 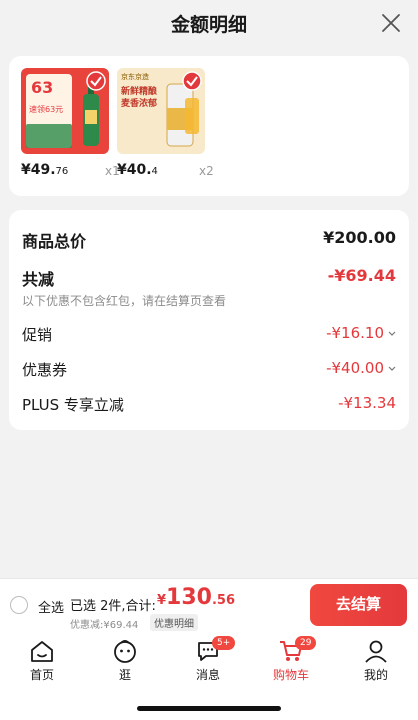 What do you see at coordinates (54, 241) in the screenshot?
I see `total-price-label: 商品总价` at bounding box center [54, 241].